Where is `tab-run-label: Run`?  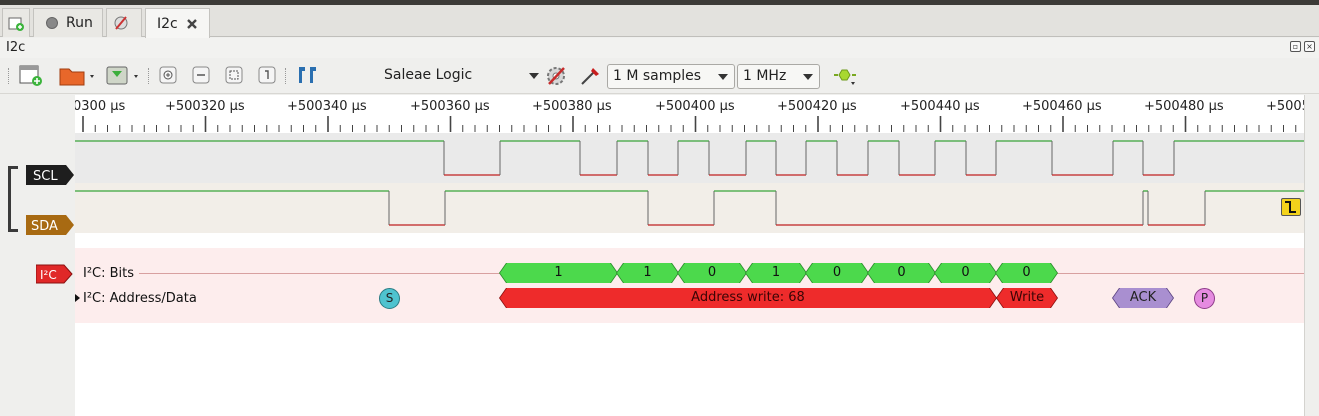
tab-run-label: Run is located at coordinates (79, 23).